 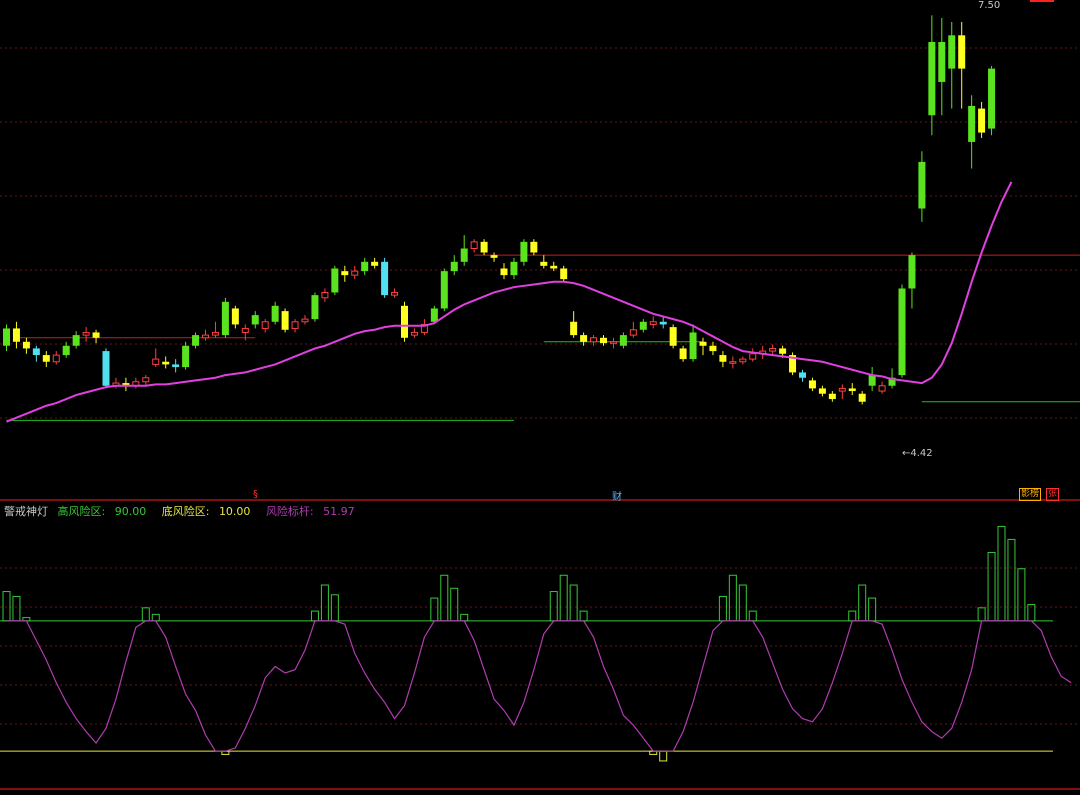 What do you see at coordinates (26, 511) in the screenshot?
I see `indicator-name: 警戒神灯` at bounding box center [26, 511].